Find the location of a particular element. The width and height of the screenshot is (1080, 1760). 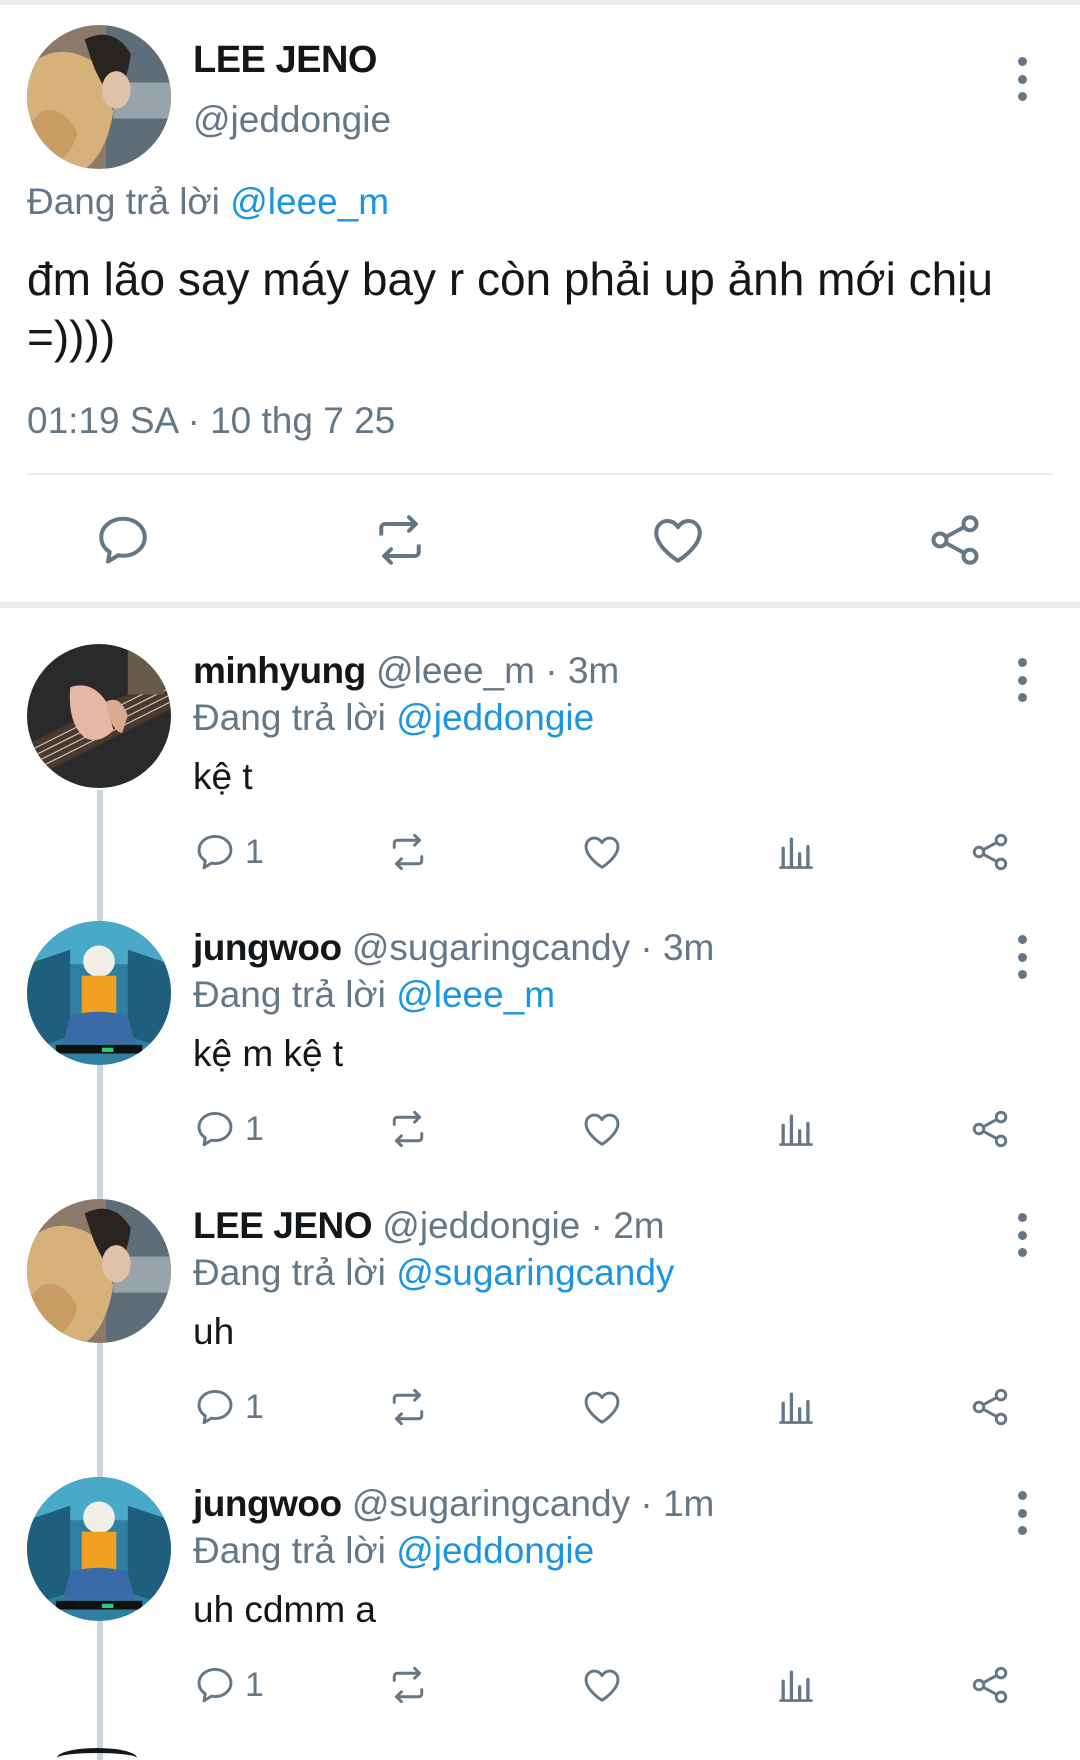

replying-mention-link: @sugaringcandy is located at coordinates (535, 1272).